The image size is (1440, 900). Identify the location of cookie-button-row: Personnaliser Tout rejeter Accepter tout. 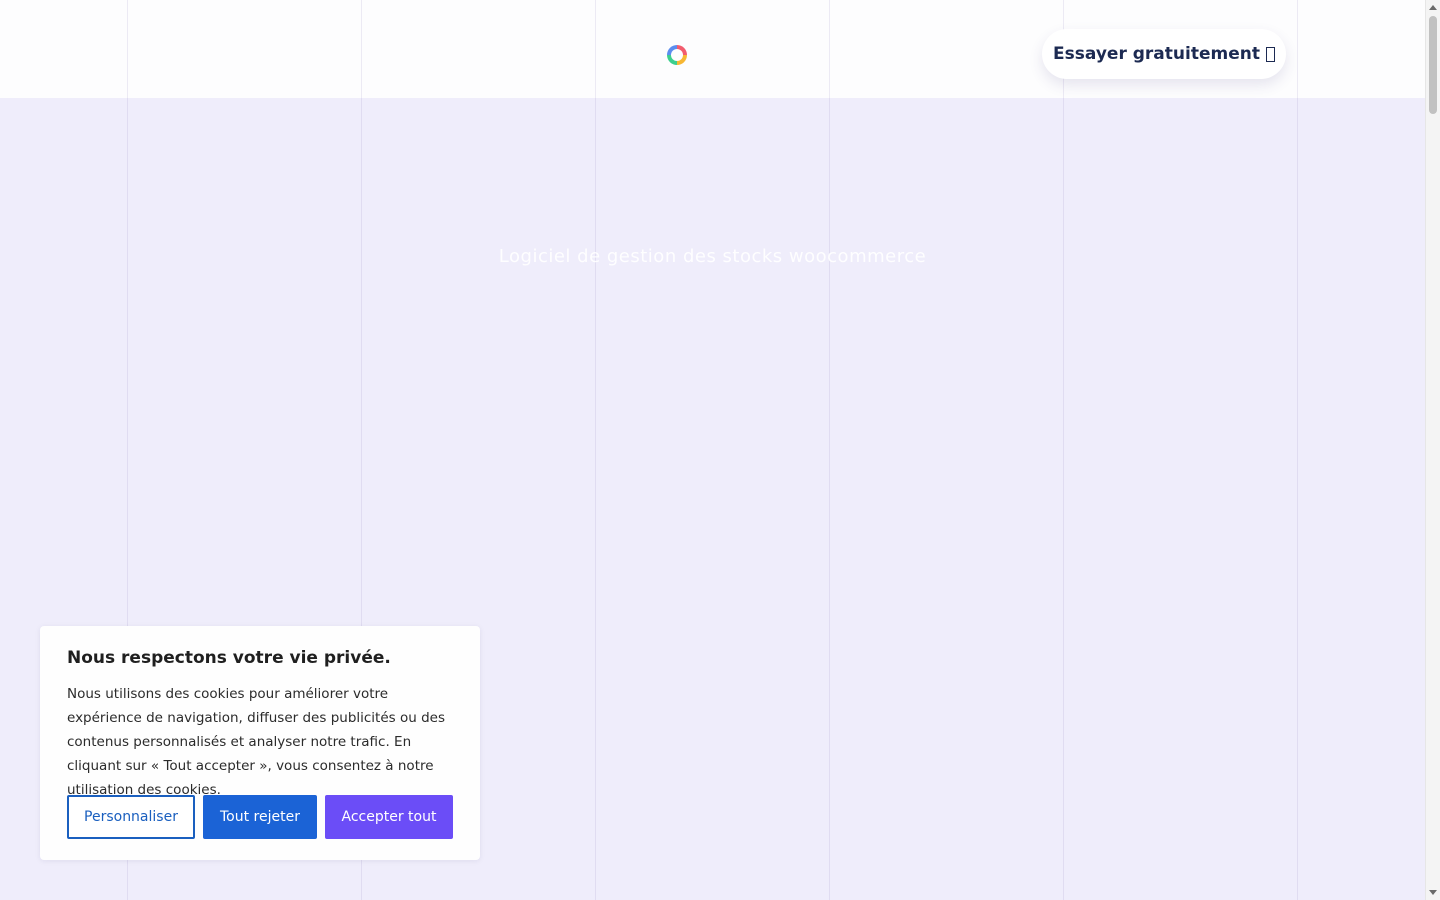
(260, 817).